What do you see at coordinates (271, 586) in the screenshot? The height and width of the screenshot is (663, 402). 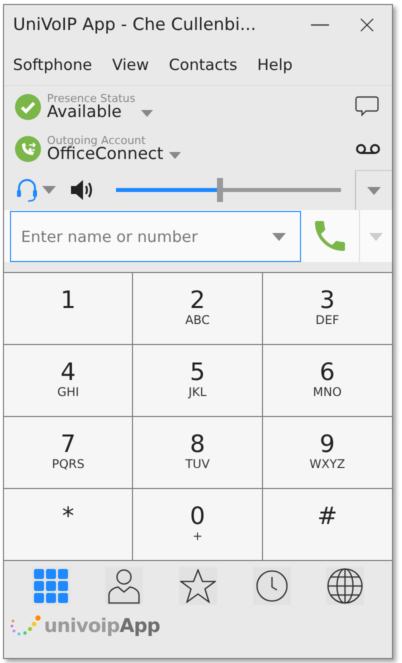 I see `history-tab` at bounding box center [271, 586].